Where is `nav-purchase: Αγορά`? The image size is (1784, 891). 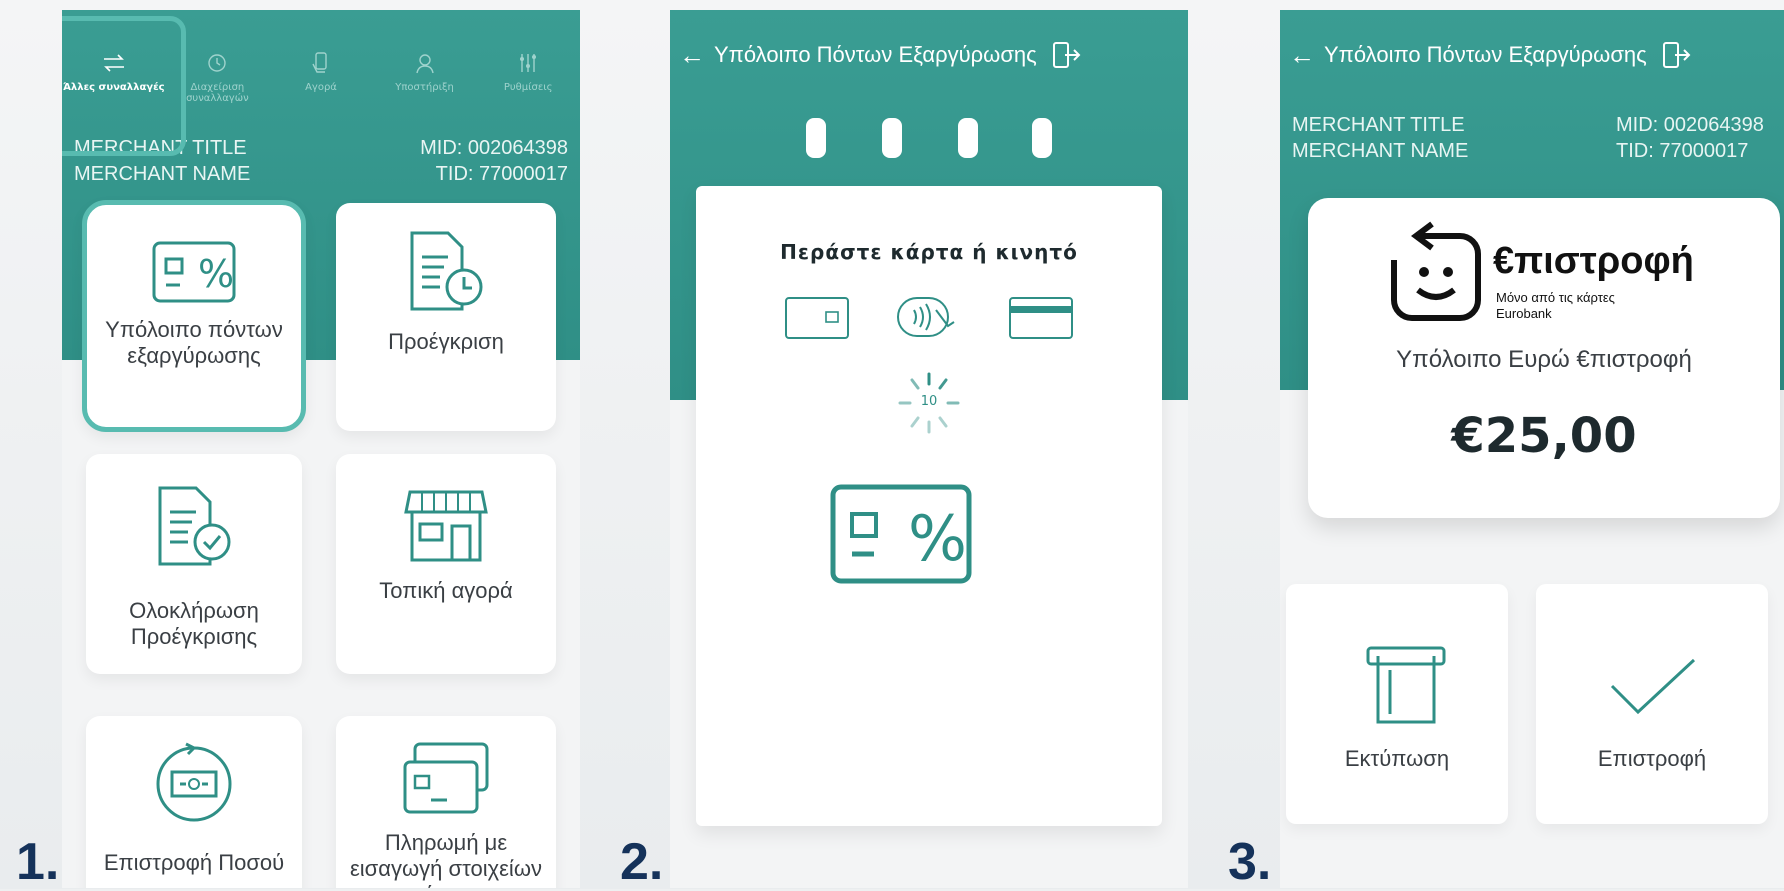
nav-purchase: Αγορά is located at coordinates (321, 90).